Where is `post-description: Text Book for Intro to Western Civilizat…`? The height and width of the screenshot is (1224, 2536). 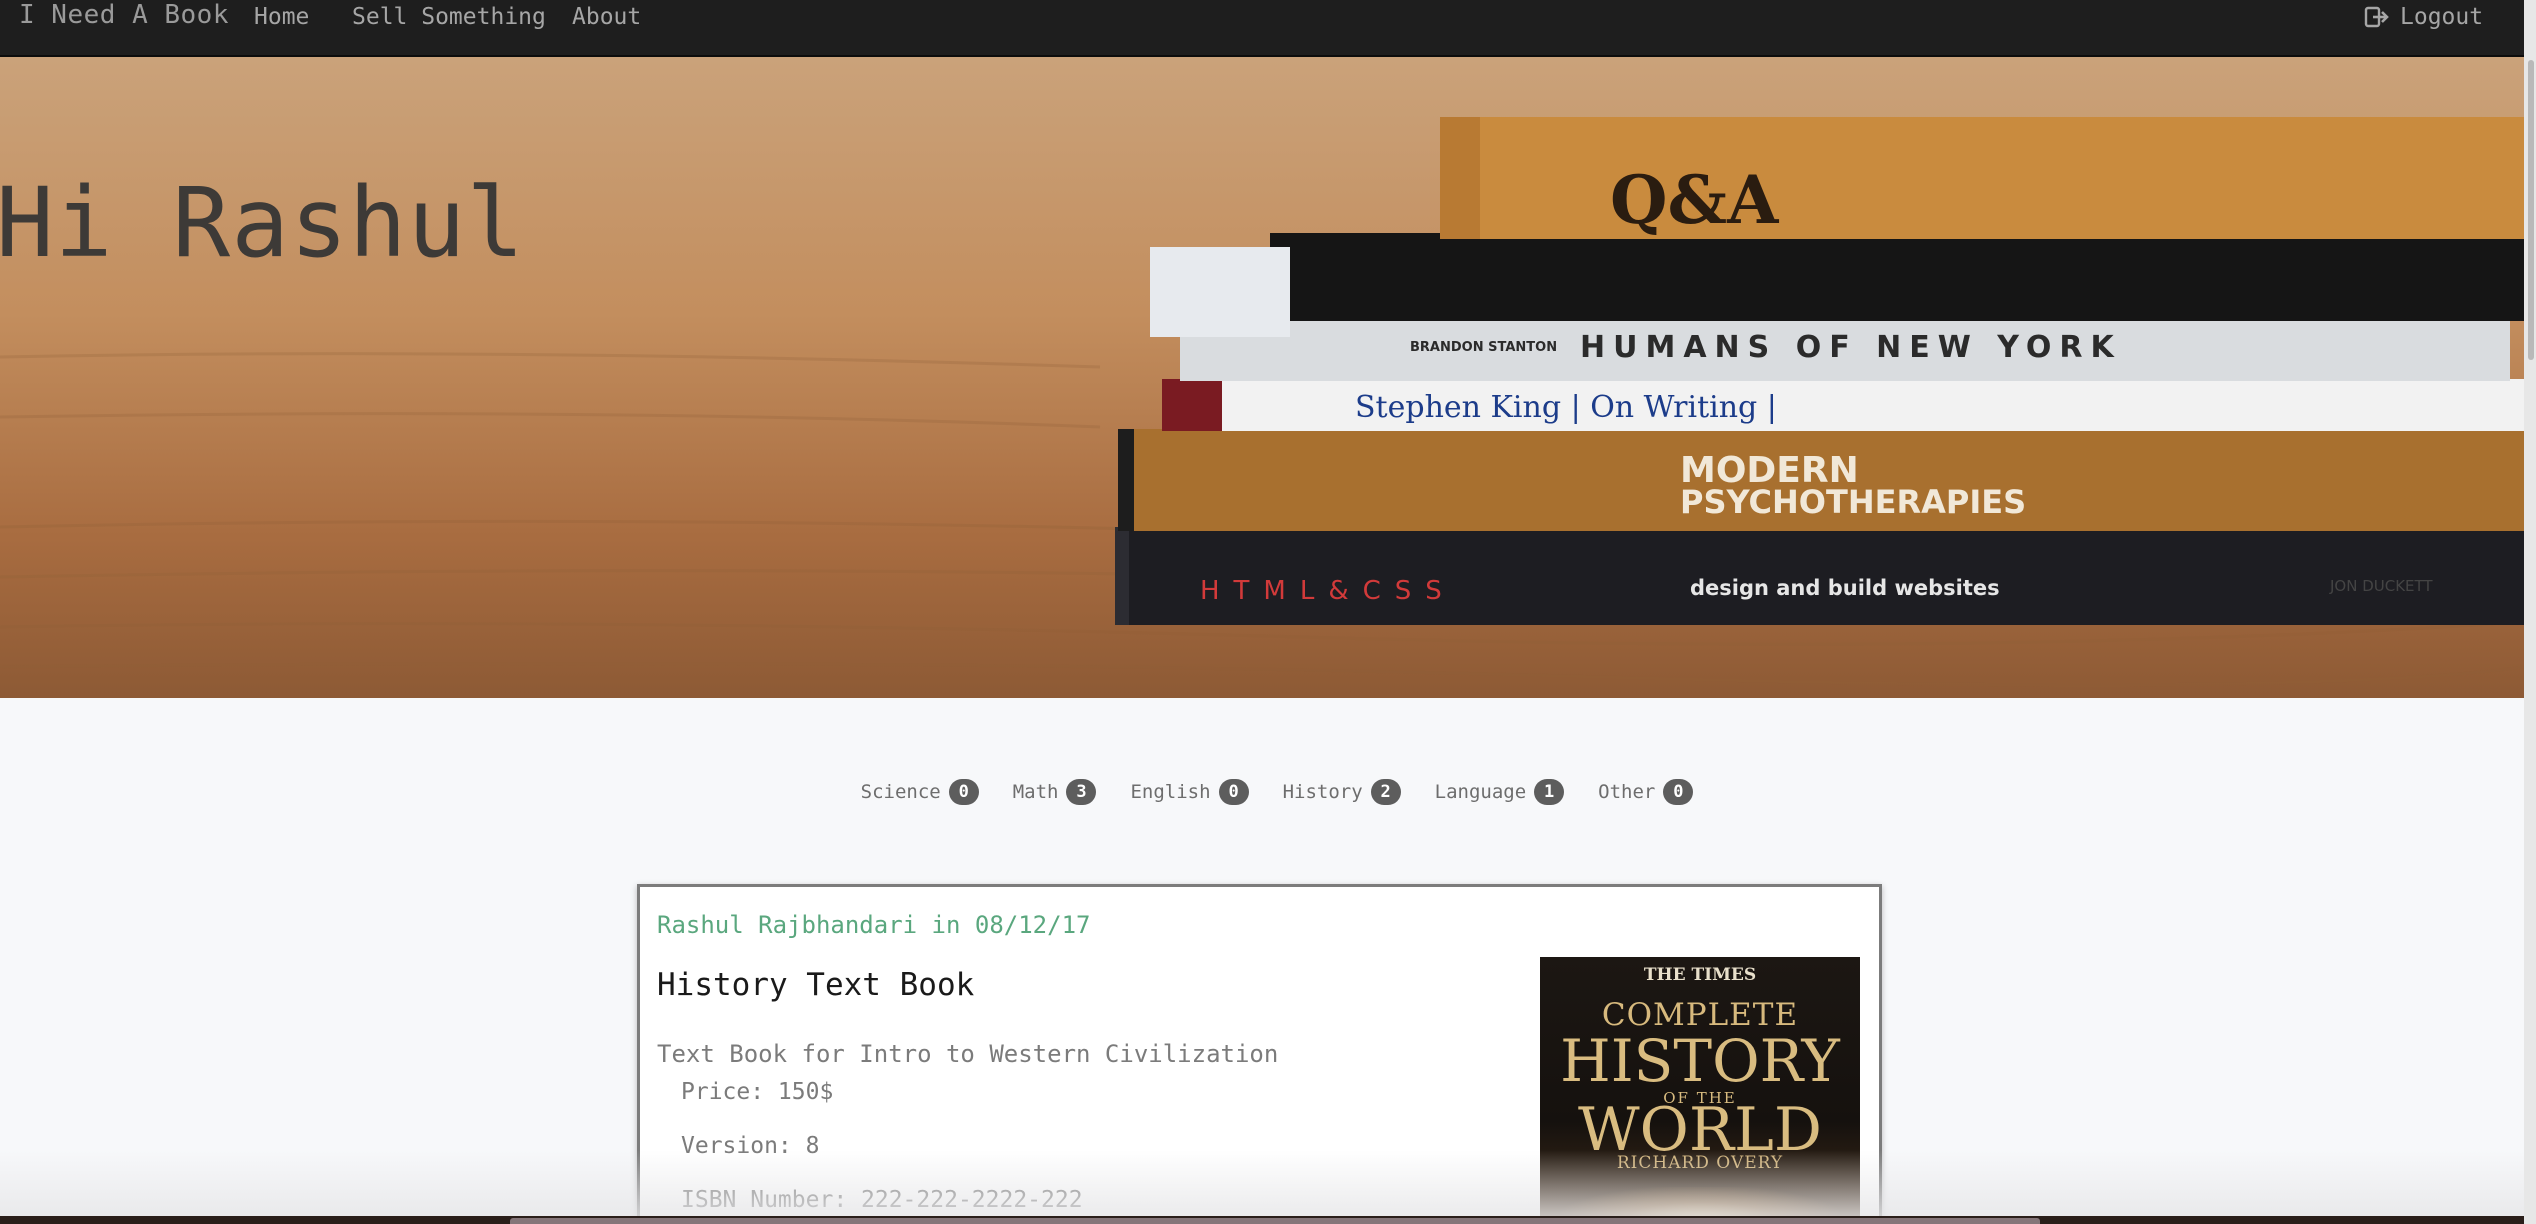
post-description: Text Book for Intro to Western Civilizat… is located at coordinates (968, 1054).